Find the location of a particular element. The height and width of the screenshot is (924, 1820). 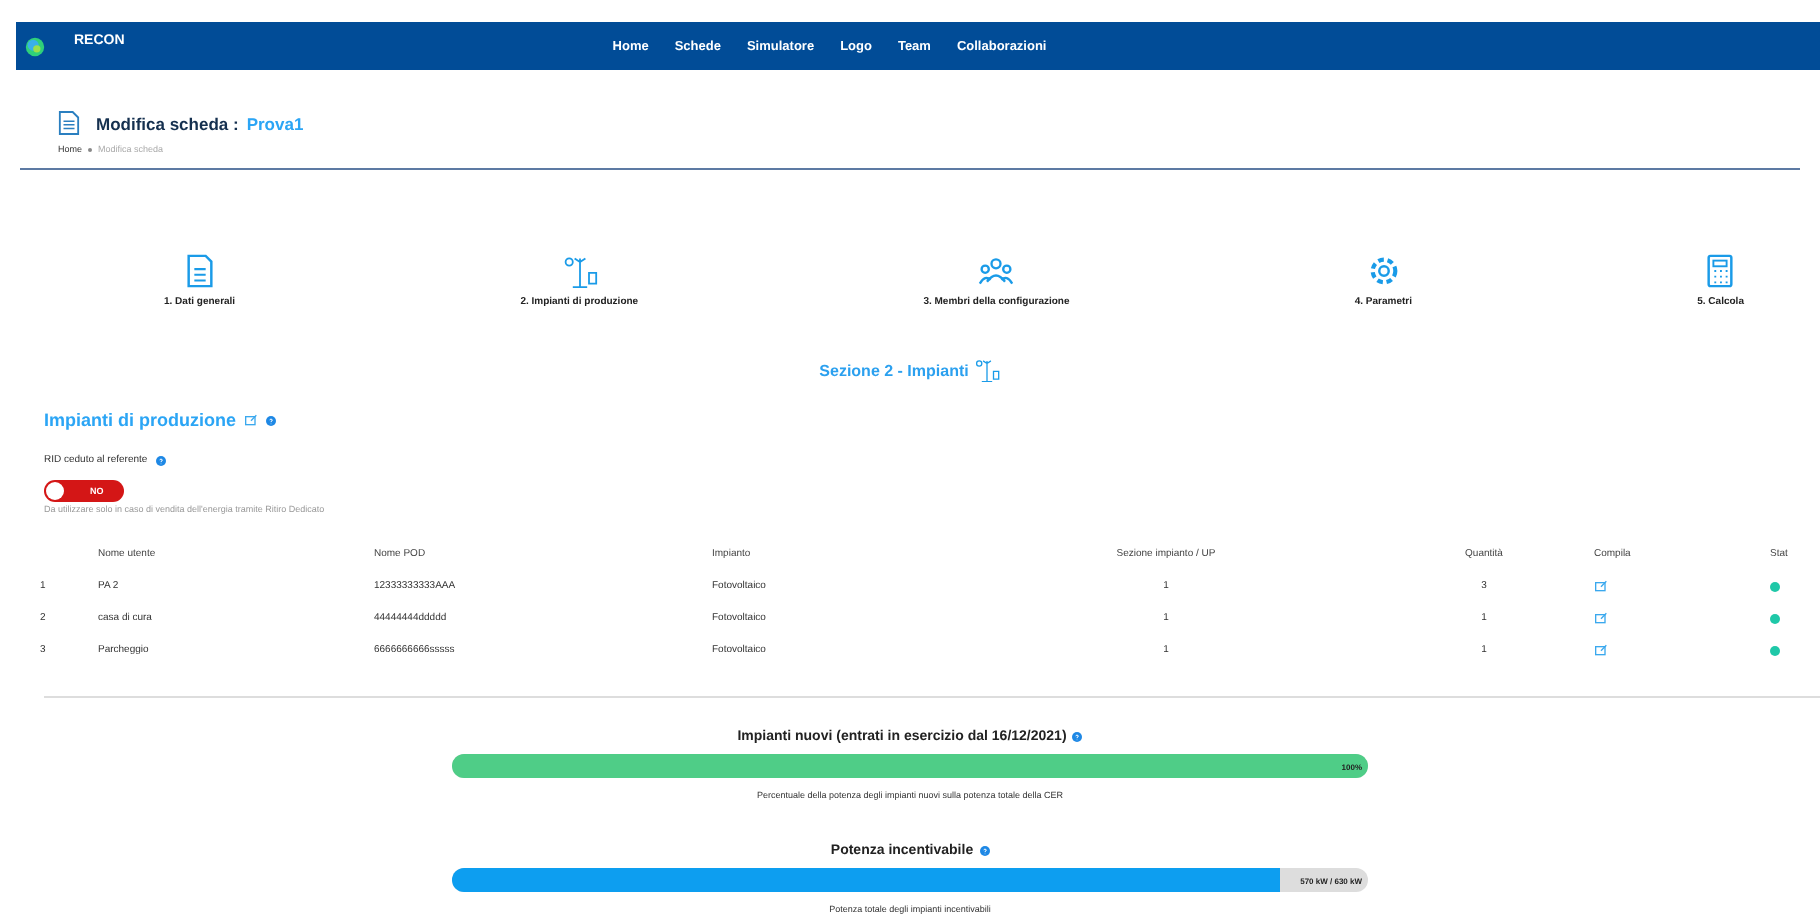

panel-title: Impianti di produzione is located at coordinates (140, 420).